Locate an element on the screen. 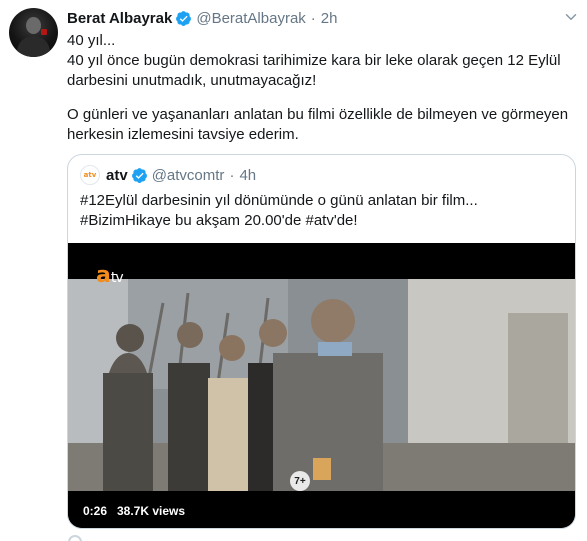 This screenshot has width=587, height=541. tweet-text-line: herkesin izlemesini tavsiye ederim. is located at coordinates (183, 134).